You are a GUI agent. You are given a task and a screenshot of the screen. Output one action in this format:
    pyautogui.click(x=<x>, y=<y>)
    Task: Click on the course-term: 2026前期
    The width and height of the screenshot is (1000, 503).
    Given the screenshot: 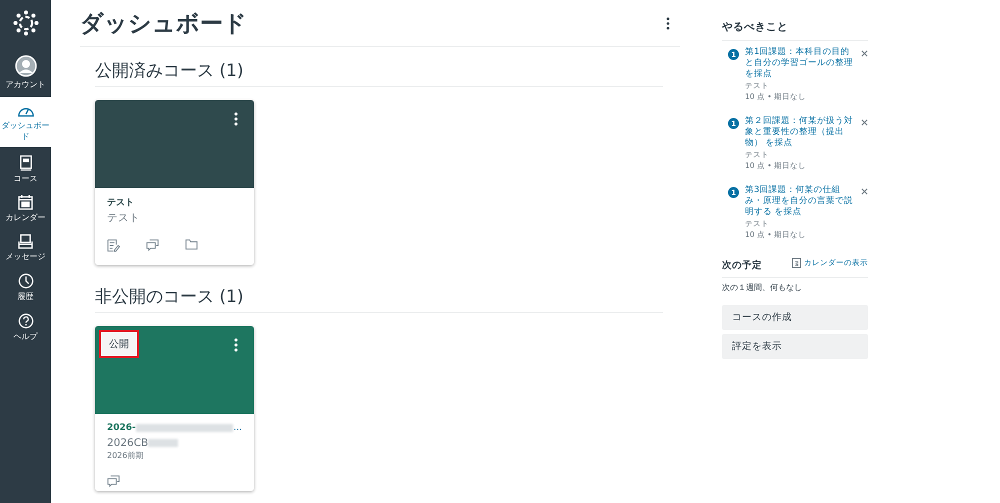 What is the action you would take?
    pyautogui.click(x=125, y=455)
    